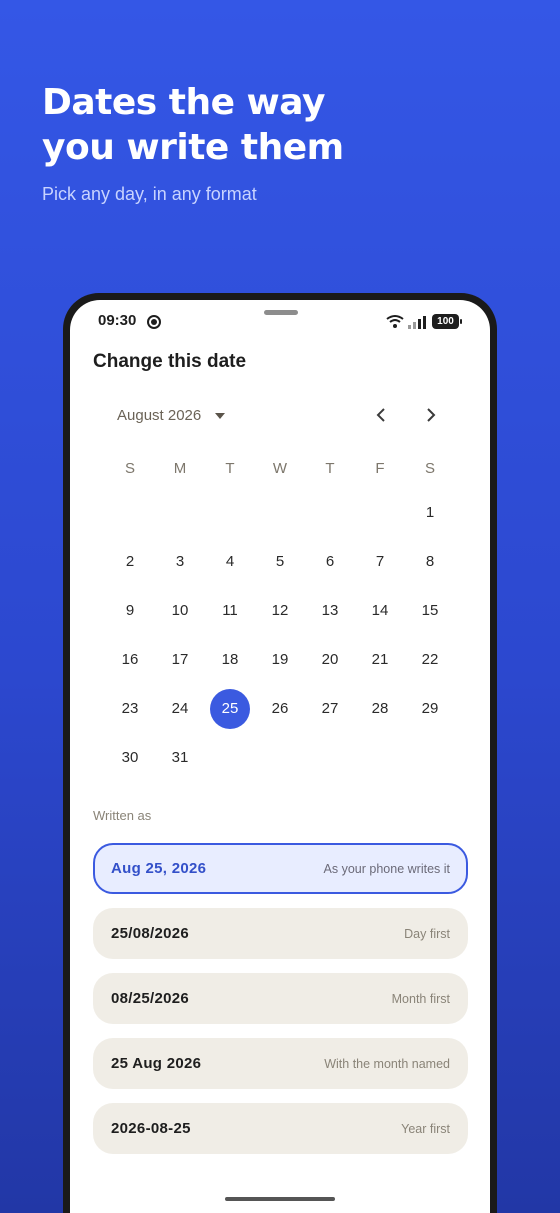 The height and width of the screenshot is (1213, 560). I want to click on day-number: 8, so click(430, 561).